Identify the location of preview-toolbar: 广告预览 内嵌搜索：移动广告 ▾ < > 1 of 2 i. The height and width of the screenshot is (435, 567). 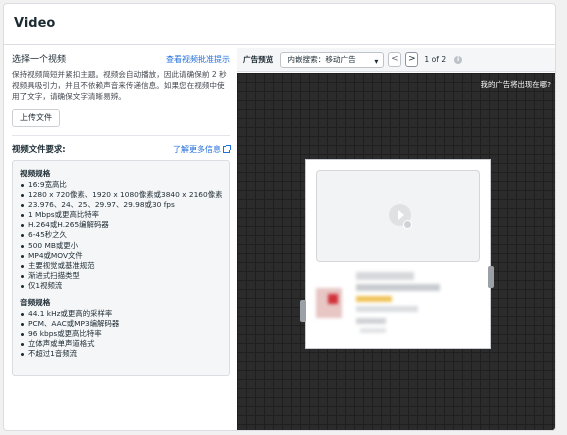
(396, 60).